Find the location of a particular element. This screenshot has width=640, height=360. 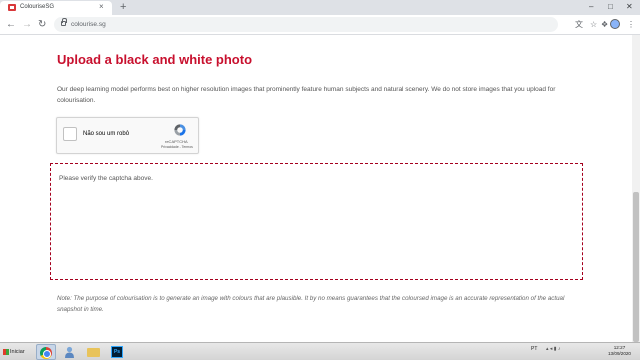

browser-toolbar: ← → ↻ colourise.sg 文 ☆ ❖ ⋮ is located at coordinates (320, 25).